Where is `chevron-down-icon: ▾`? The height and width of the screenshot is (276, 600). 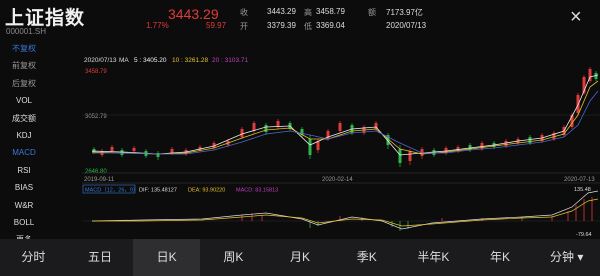 chevron-down-icon: ▾ is located at coordinates (580, 257).